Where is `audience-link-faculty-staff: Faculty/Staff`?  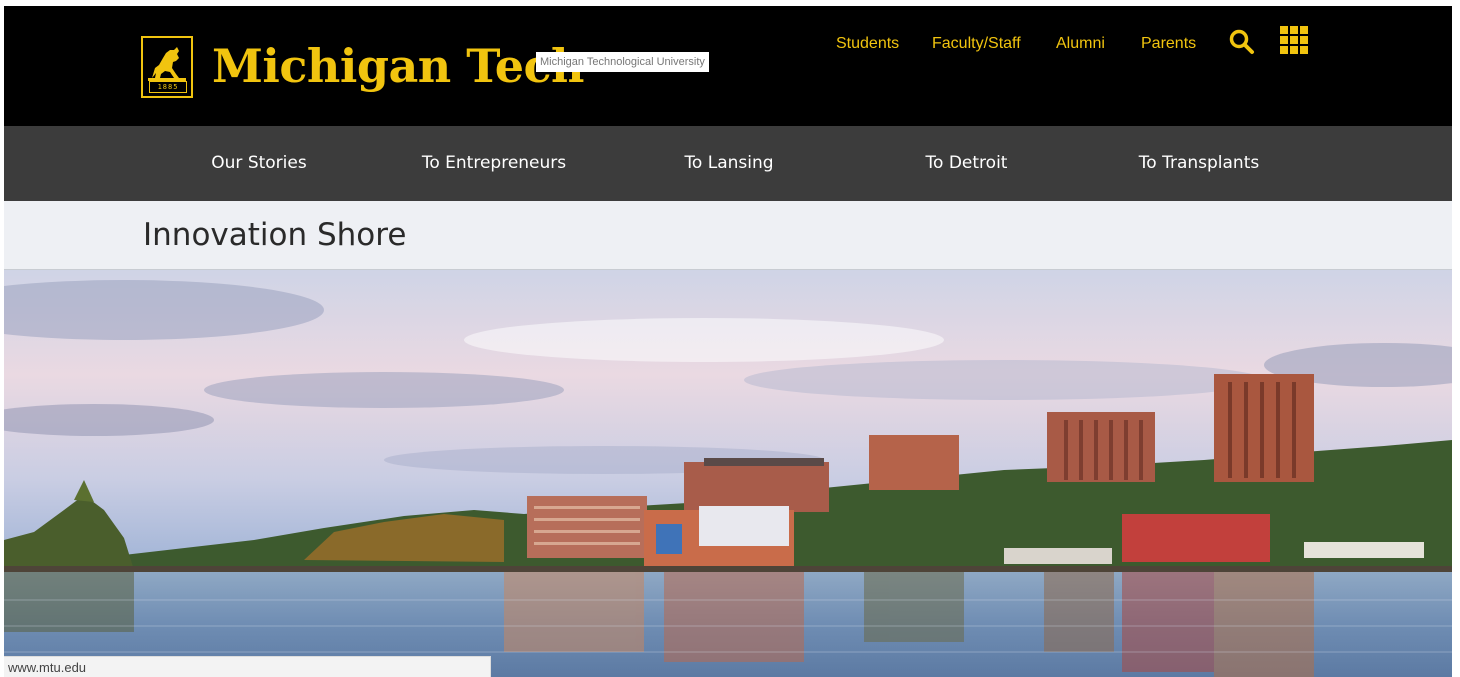 audience-link-faculty-staff: Faculty/Staff is located at coordinates (976, 44).